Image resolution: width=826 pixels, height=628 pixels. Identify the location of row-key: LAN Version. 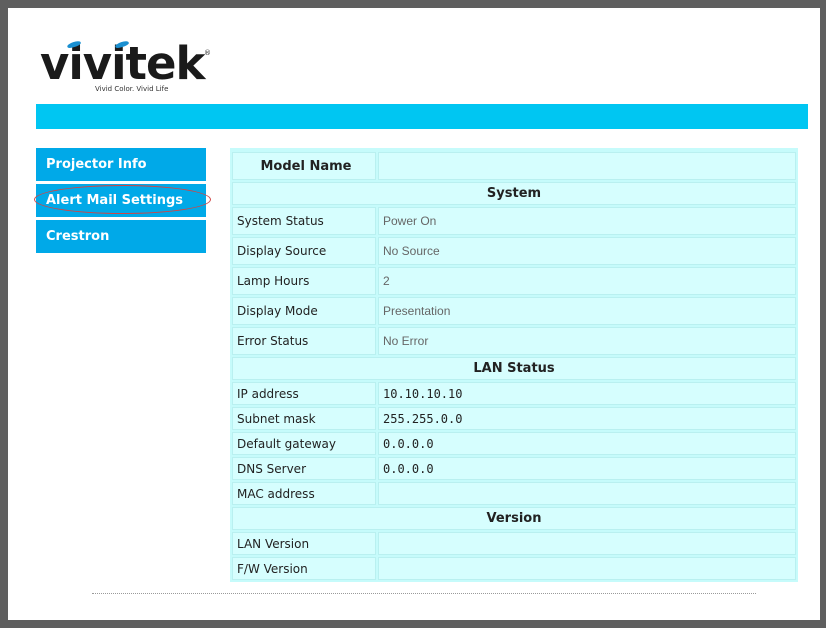
(304, 543).